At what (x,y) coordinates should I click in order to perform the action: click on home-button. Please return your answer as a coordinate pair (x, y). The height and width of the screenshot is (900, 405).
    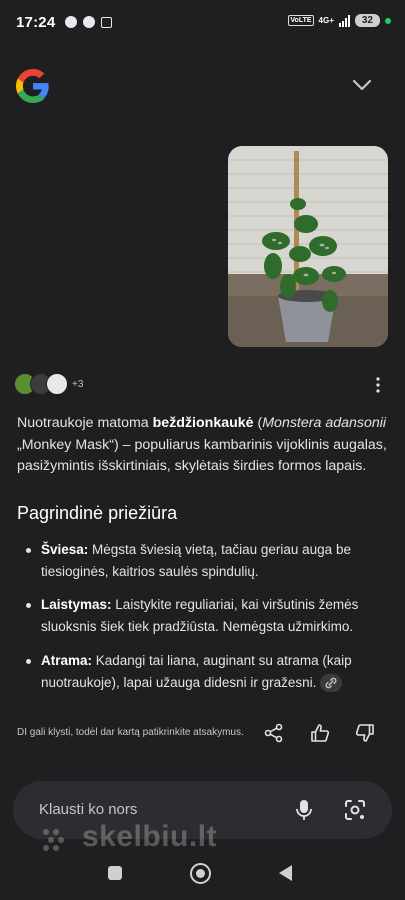
    Looking at the image, I should click on (200, 873).